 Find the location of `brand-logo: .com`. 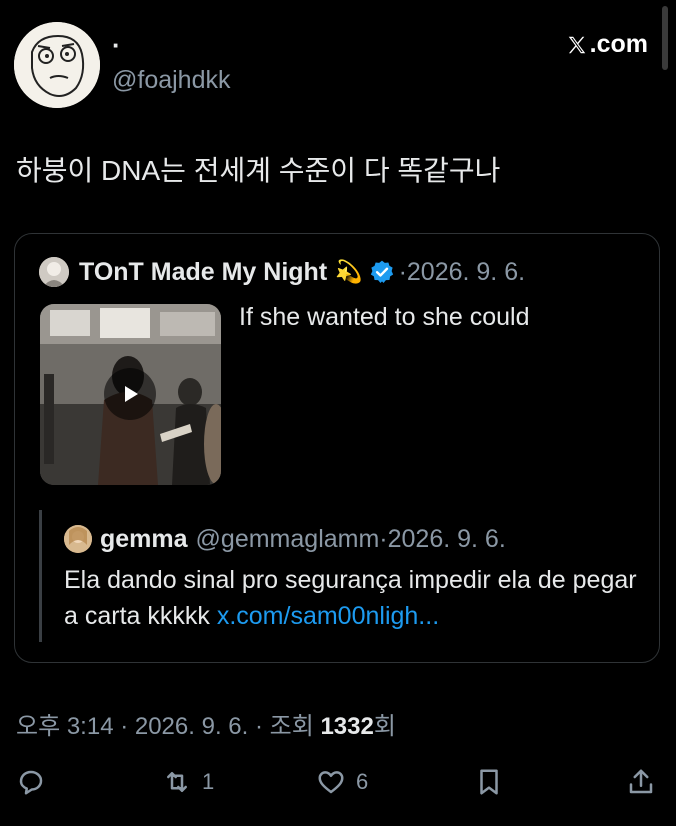

brand-logo: .com is located at coordinates (607, 44).